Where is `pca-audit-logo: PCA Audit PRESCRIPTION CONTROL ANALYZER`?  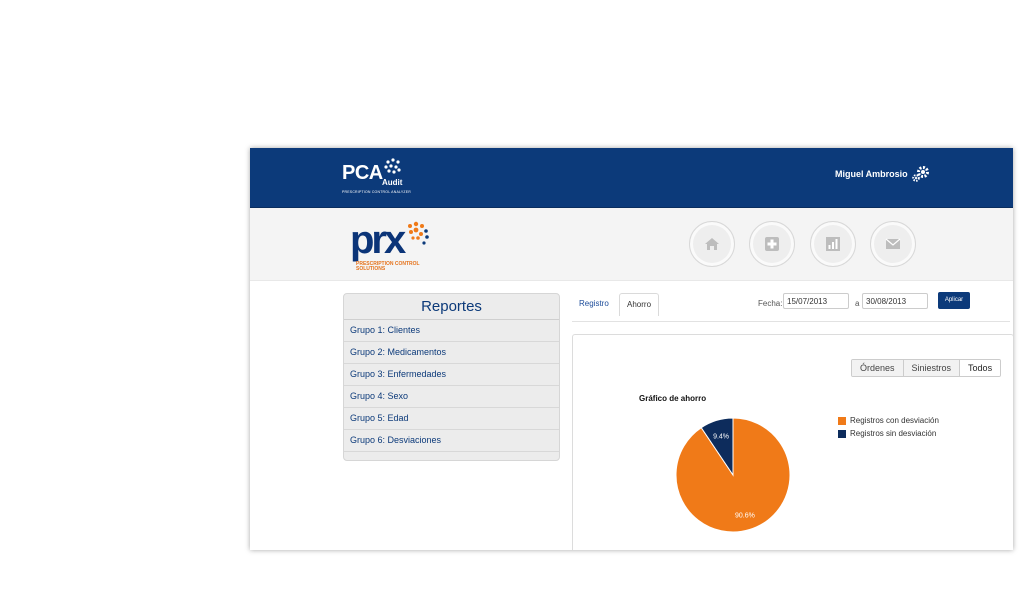 pca-audit-logo: PCA Audit PRESCRIPTION CONTROL ANALYZER is located at coordinates (376, 176).